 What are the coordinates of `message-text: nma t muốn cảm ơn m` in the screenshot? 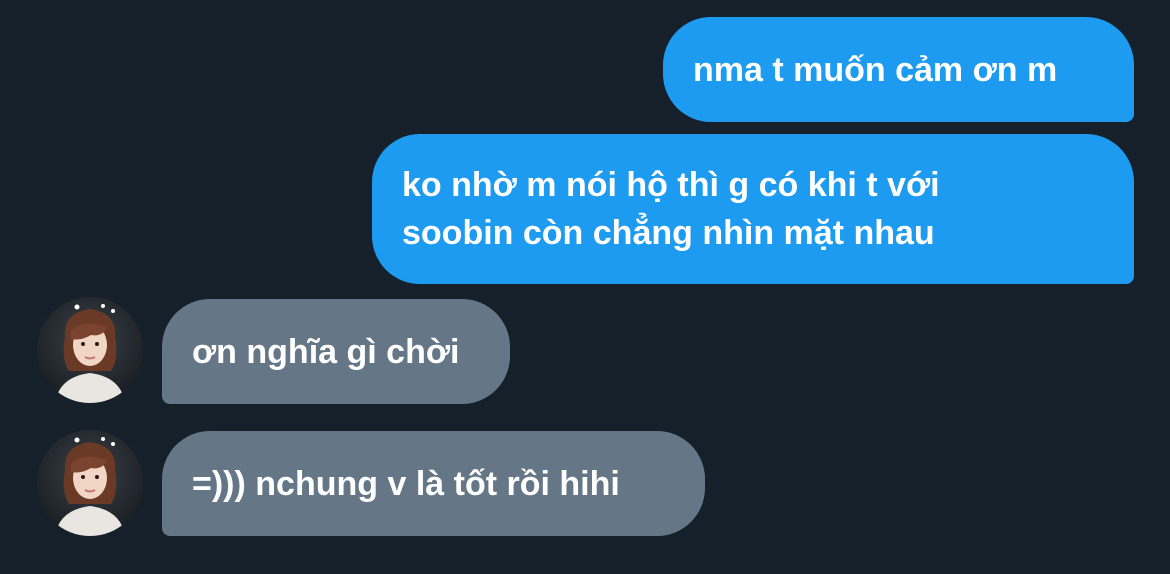 It's located at (875, 69).